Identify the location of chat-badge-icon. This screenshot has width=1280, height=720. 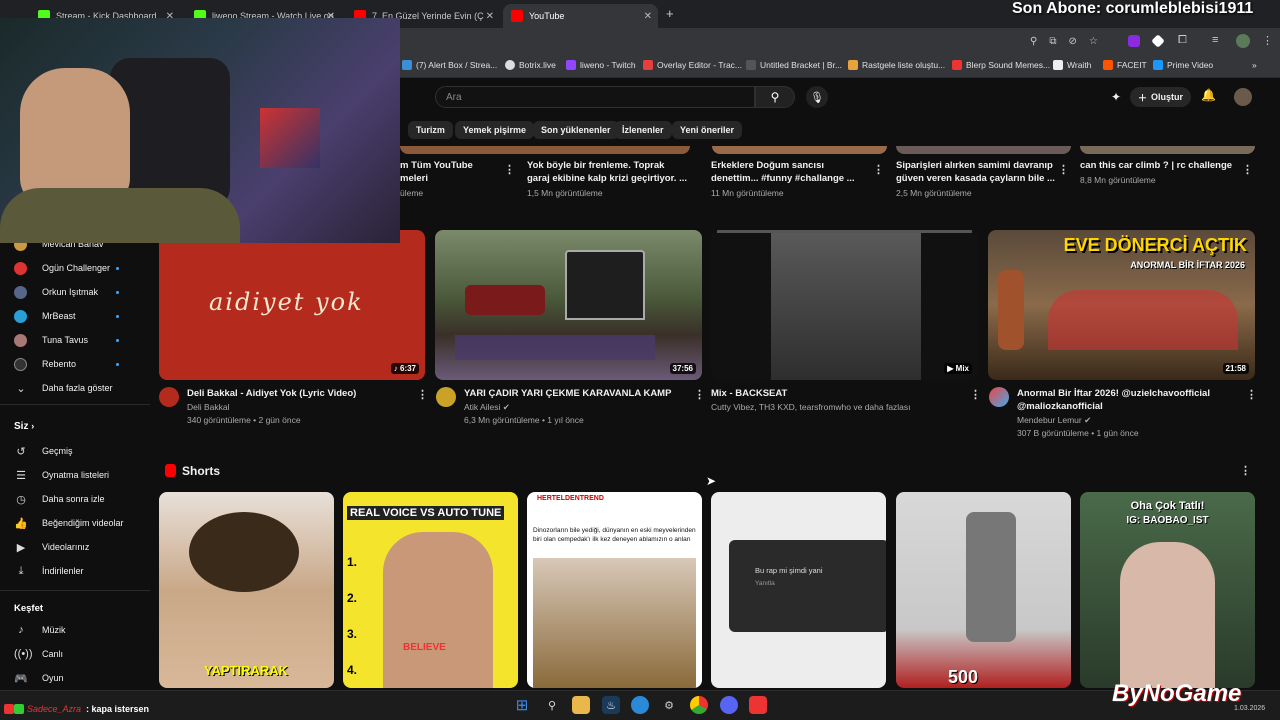
(9, 709).